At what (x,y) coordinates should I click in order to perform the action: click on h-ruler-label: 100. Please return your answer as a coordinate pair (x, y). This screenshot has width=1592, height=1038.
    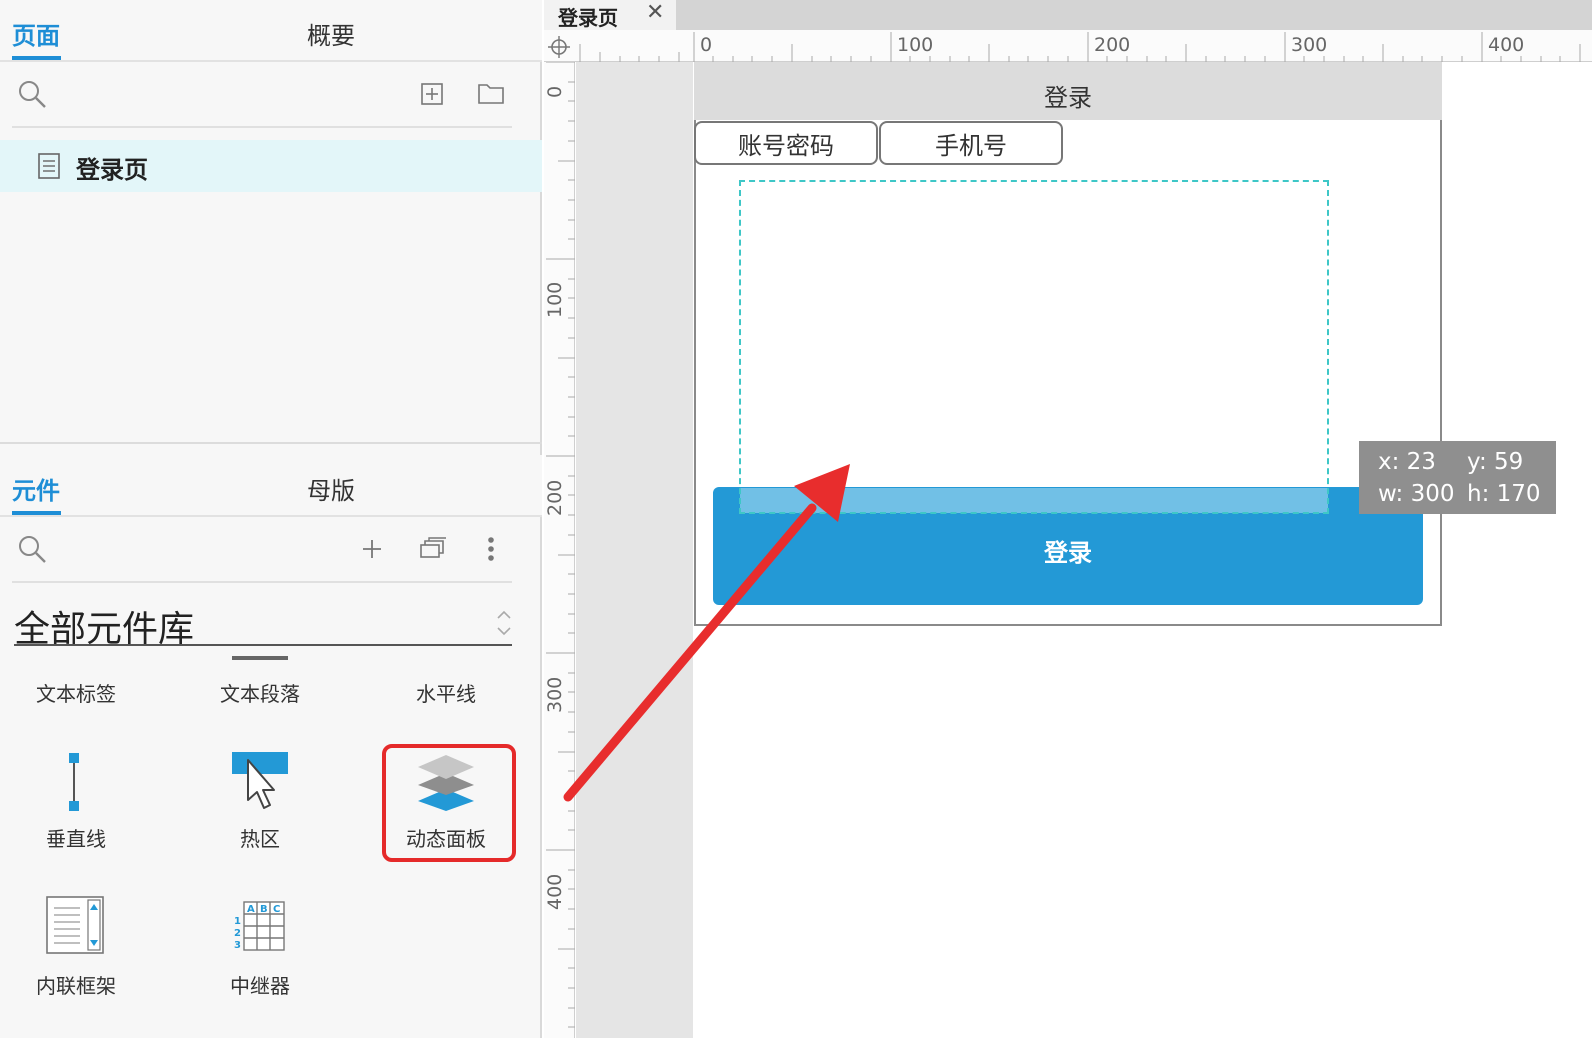
    Looking at the image, I should click on (915, 45).